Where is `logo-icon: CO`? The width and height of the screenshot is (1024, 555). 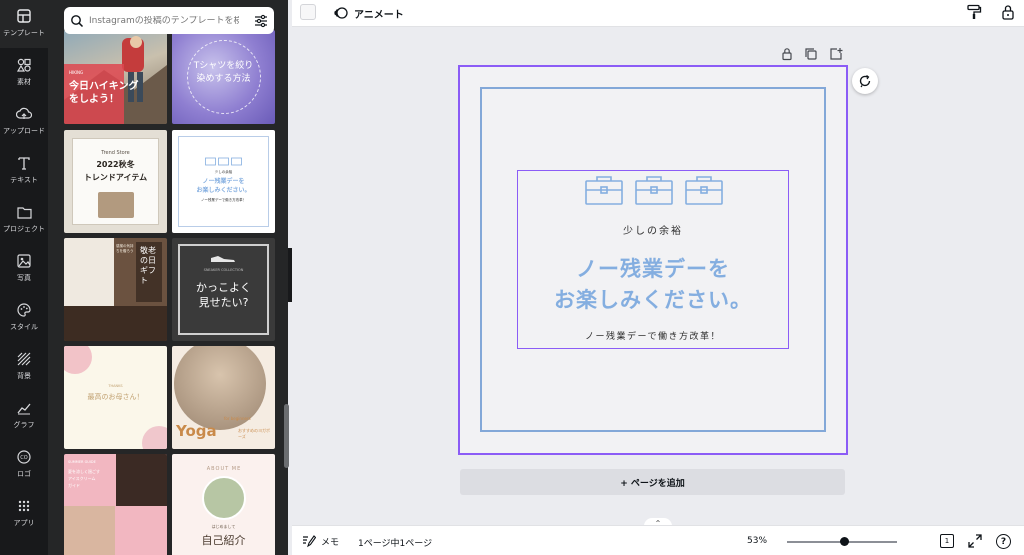 logo-icon: CO is located at coordinates (24, 457).